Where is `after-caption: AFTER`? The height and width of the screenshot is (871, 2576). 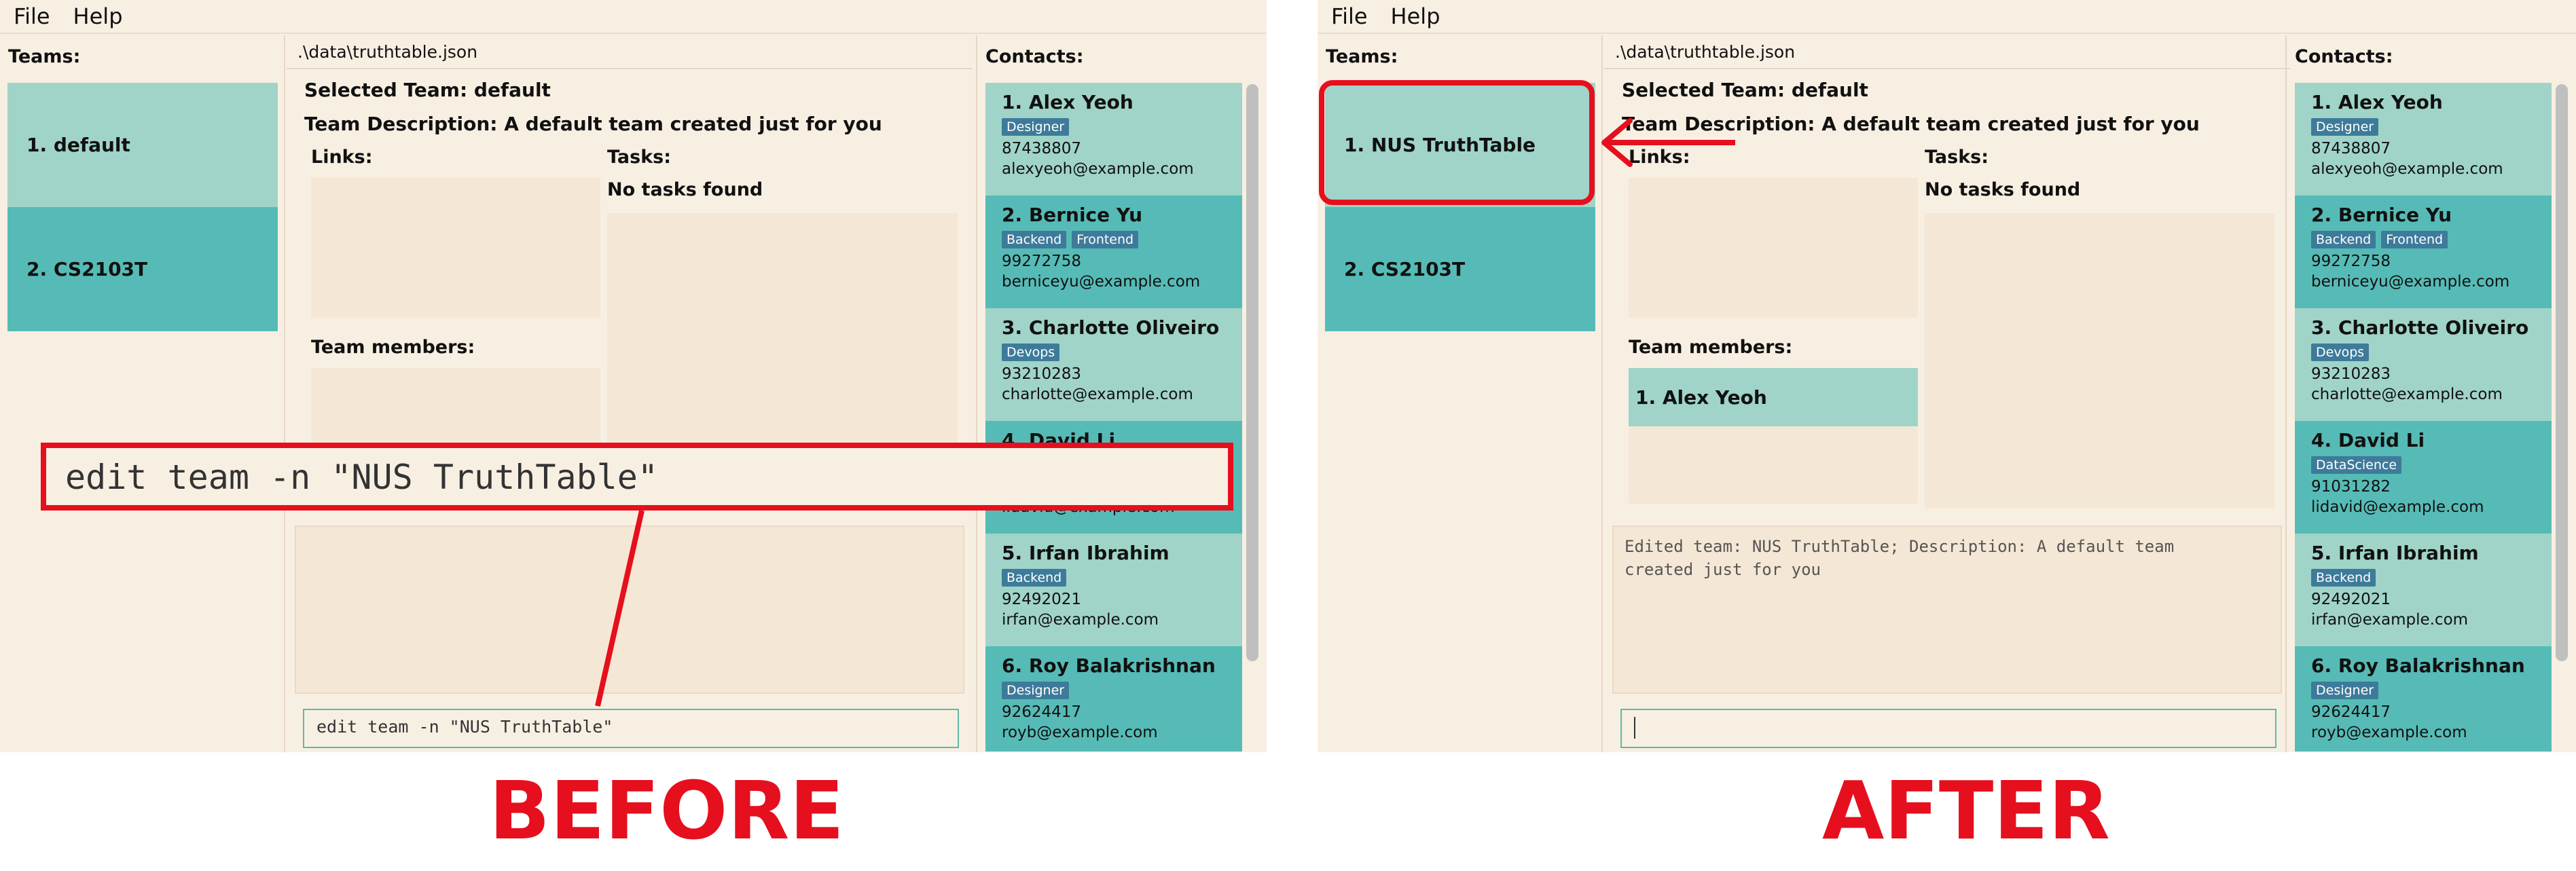 after-caption: AFTER is located at coordinates (1966, 810).